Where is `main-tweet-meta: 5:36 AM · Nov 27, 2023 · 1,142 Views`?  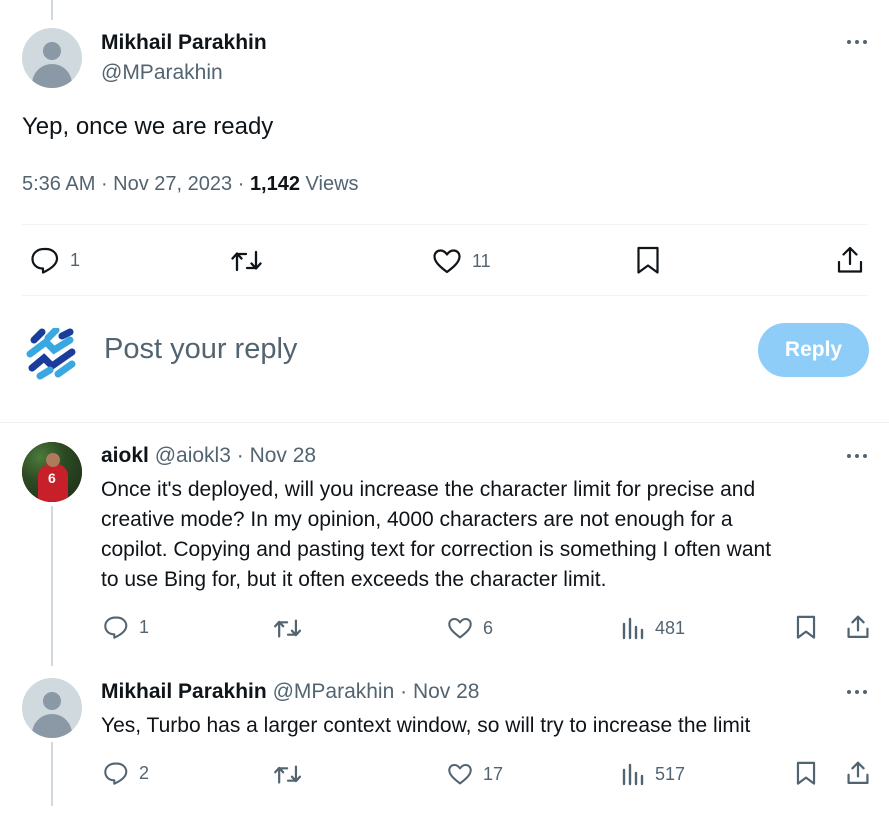
main-tweet-meta: 5:36 AM · Nov 27, 2023 · 1,142 Views is located at coordinates (190, 184).